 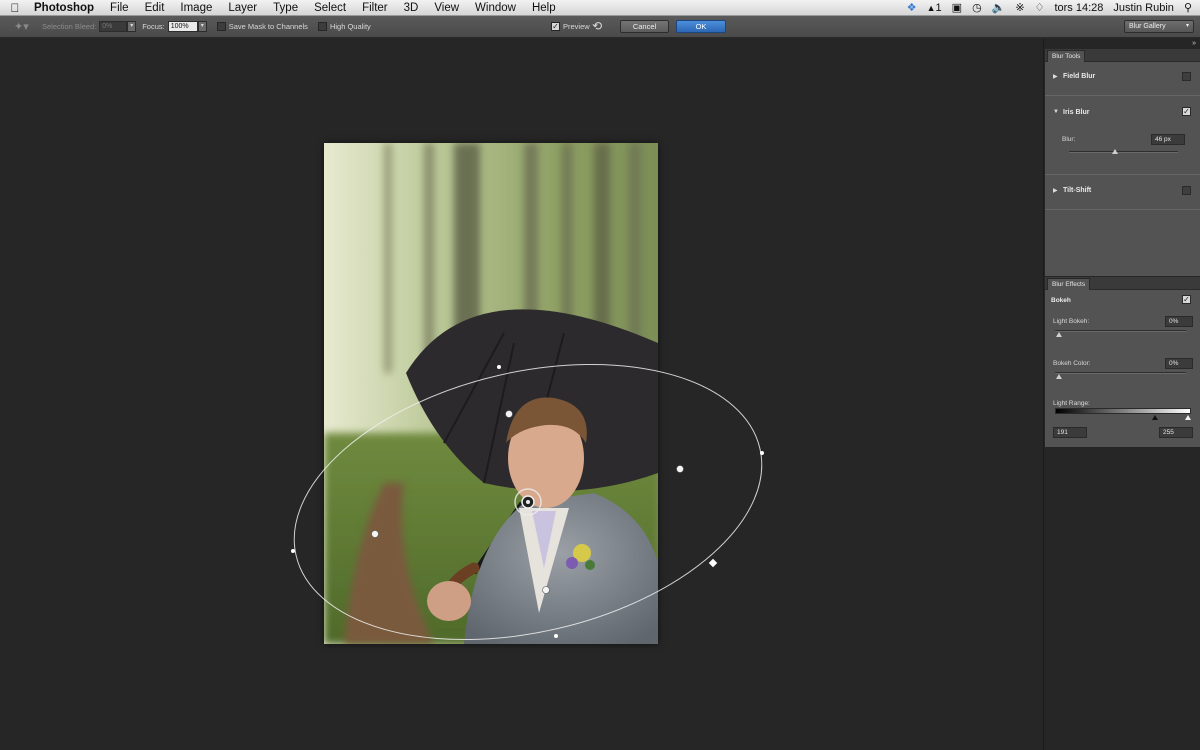 I want to click on roundness-handle, so click(x=713, y=563).